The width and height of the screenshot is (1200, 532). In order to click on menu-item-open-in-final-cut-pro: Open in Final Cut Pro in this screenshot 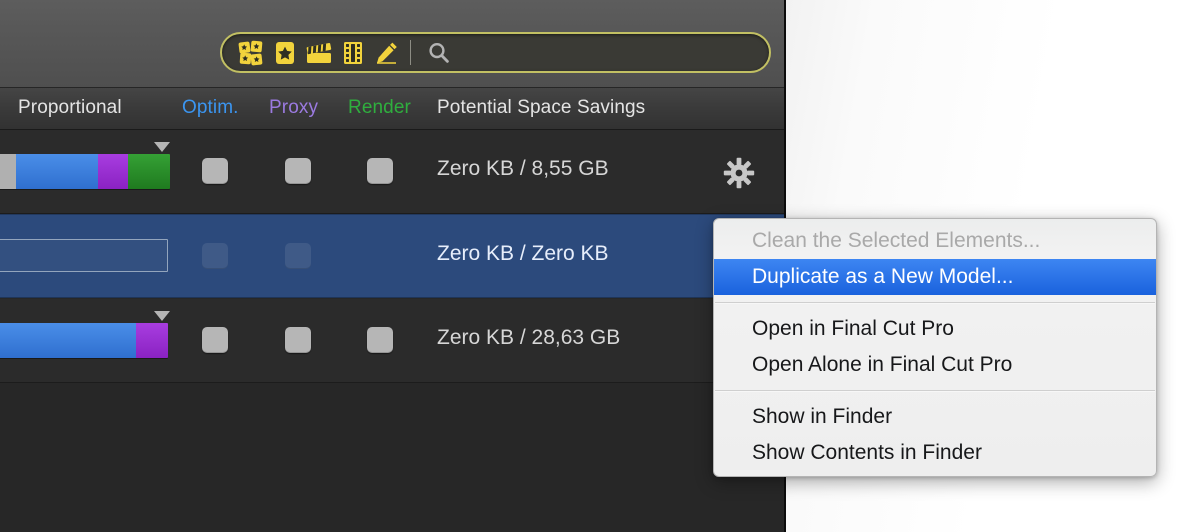, I will do `click(935, 329)`.